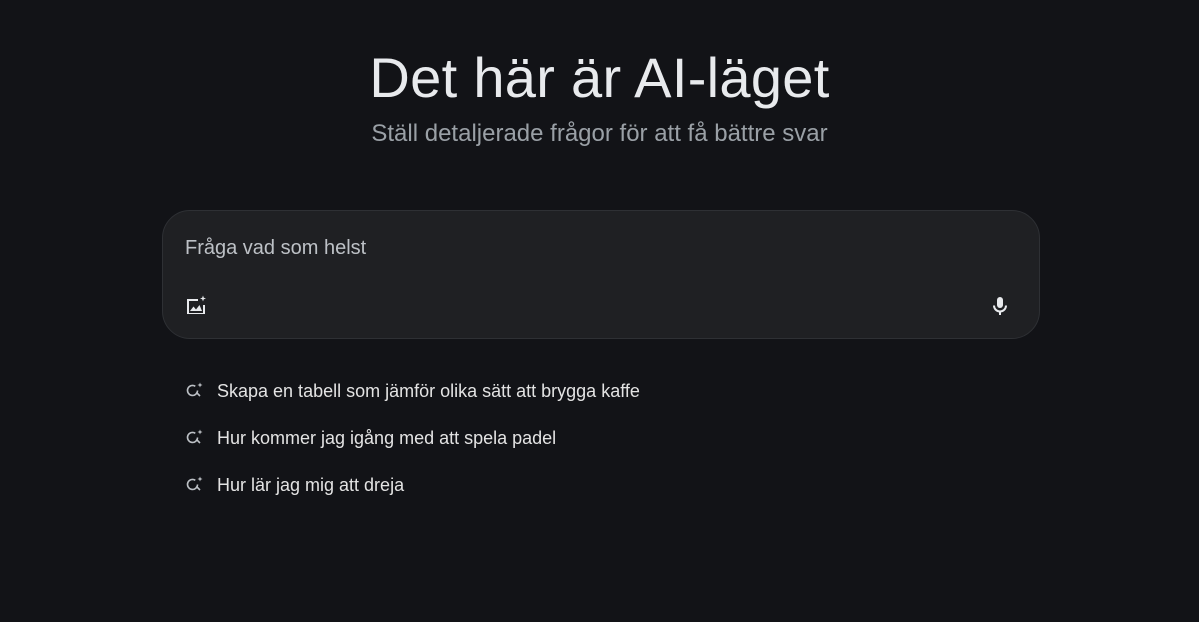  I want to click on add-image-icon, so click(196, 304).